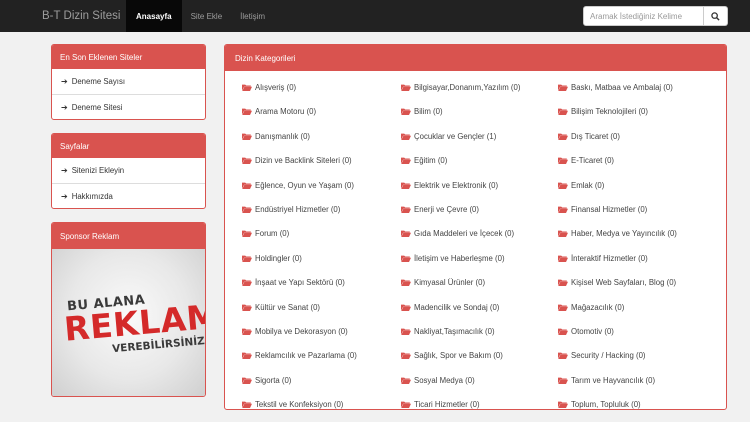 Image resolution: width=750 pixels, height=422 pixels. I want to click on category-label: Enerji ve Çevre (0), so click(446, 209).